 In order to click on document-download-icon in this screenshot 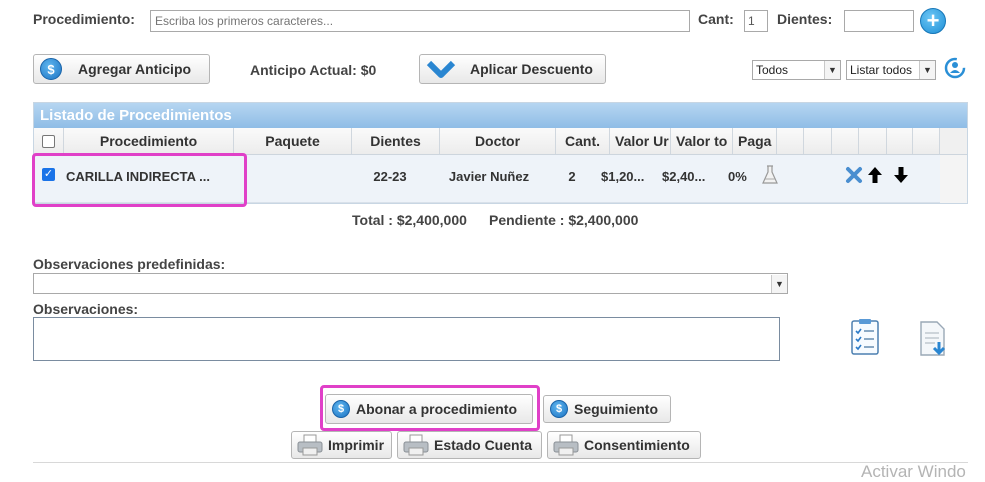, I will do `click(934, 339)`.